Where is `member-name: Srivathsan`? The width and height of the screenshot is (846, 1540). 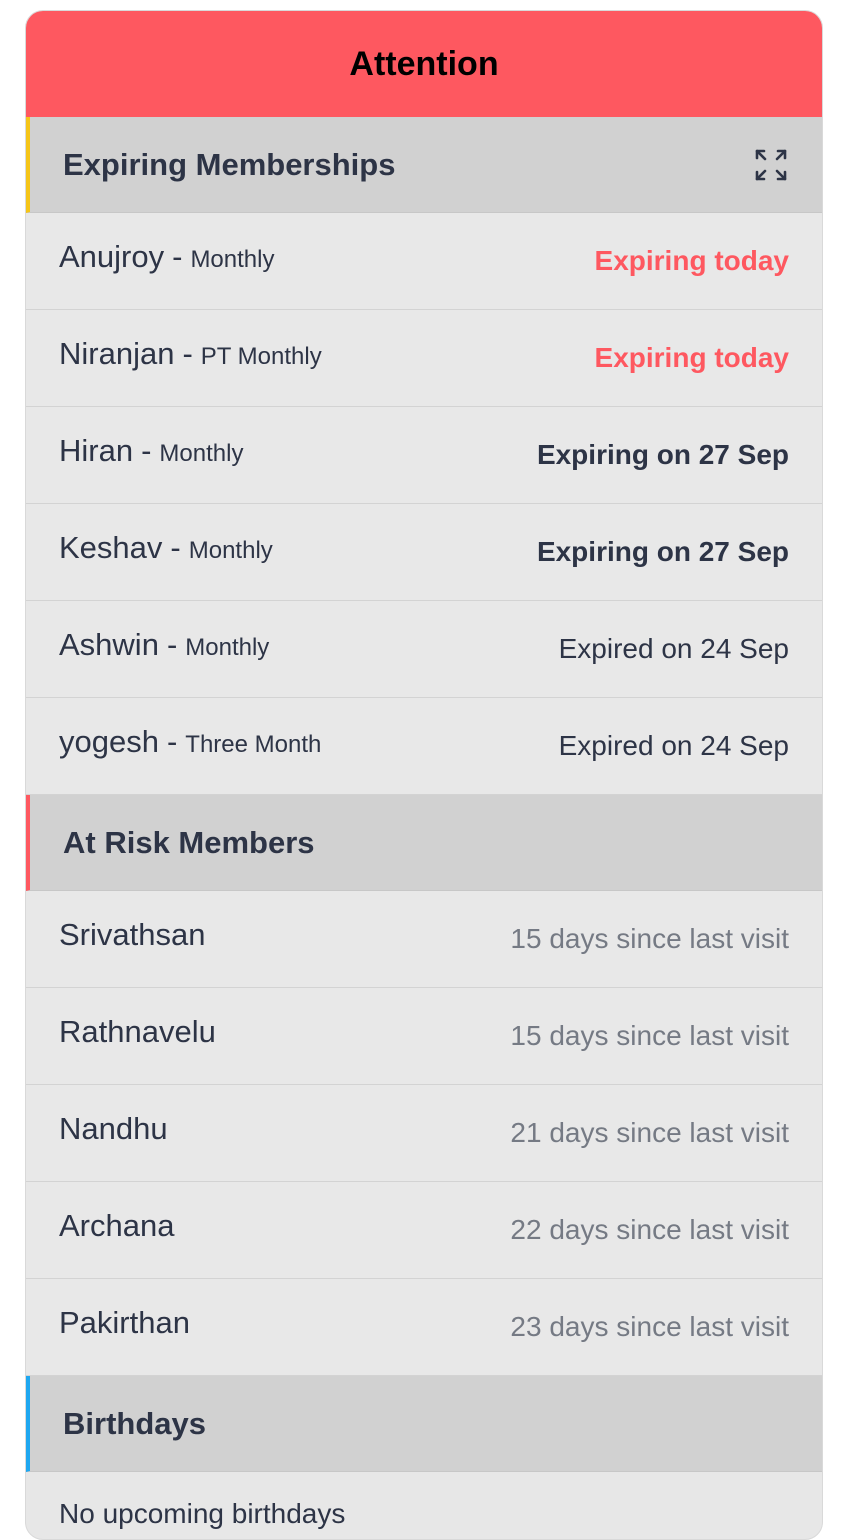
member-name: Srivathsan is located at coordinates (132, 934).